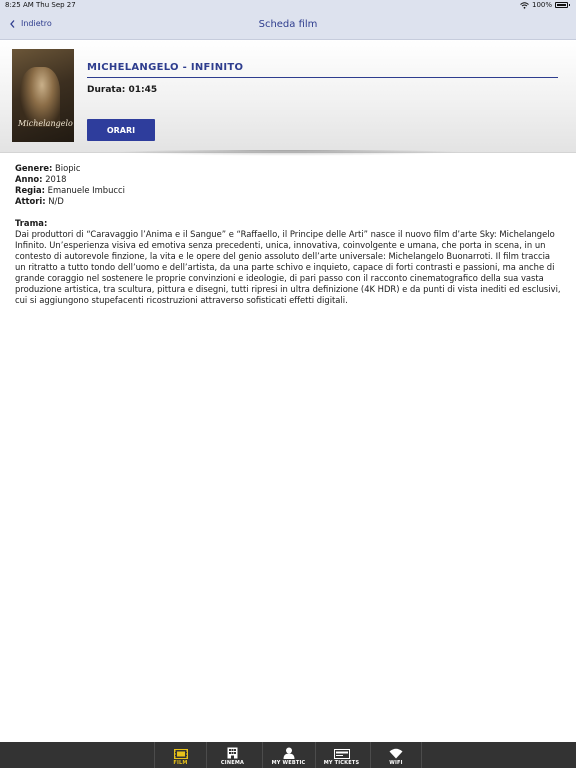 The height and width of the screenshot is (768, 576). I want to click on ticket-icon, so click(341, 754).